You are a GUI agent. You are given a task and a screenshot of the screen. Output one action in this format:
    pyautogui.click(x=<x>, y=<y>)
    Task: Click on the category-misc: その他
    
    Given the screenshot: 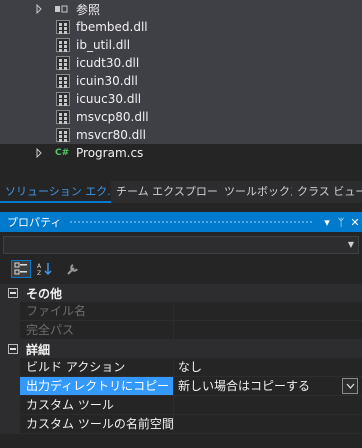 What is the action you would take?
    pyautogui.click(x=181, y=293)
    